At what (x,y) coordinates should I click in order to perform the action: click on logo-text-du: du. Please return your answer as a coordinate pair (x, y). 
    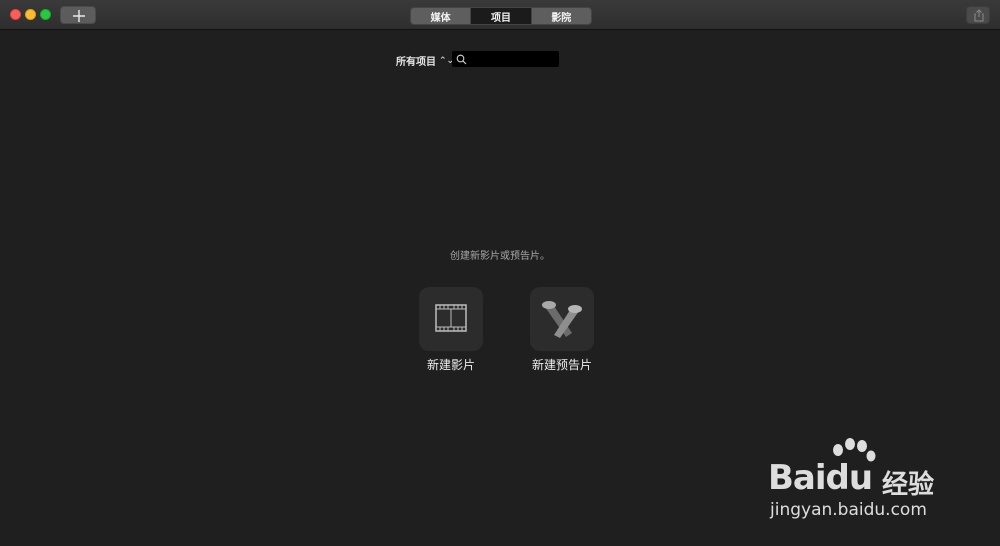
    Looking at the image, I should click on (849, 478).